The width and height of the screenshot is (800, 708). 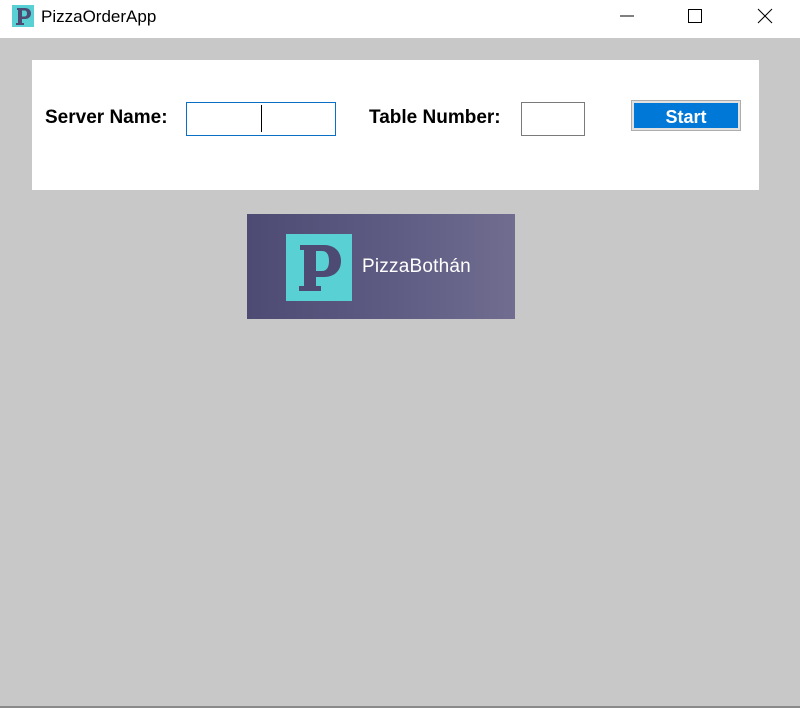 I want to click on server-name-label: Server Name:, so click(x=106, y=117).